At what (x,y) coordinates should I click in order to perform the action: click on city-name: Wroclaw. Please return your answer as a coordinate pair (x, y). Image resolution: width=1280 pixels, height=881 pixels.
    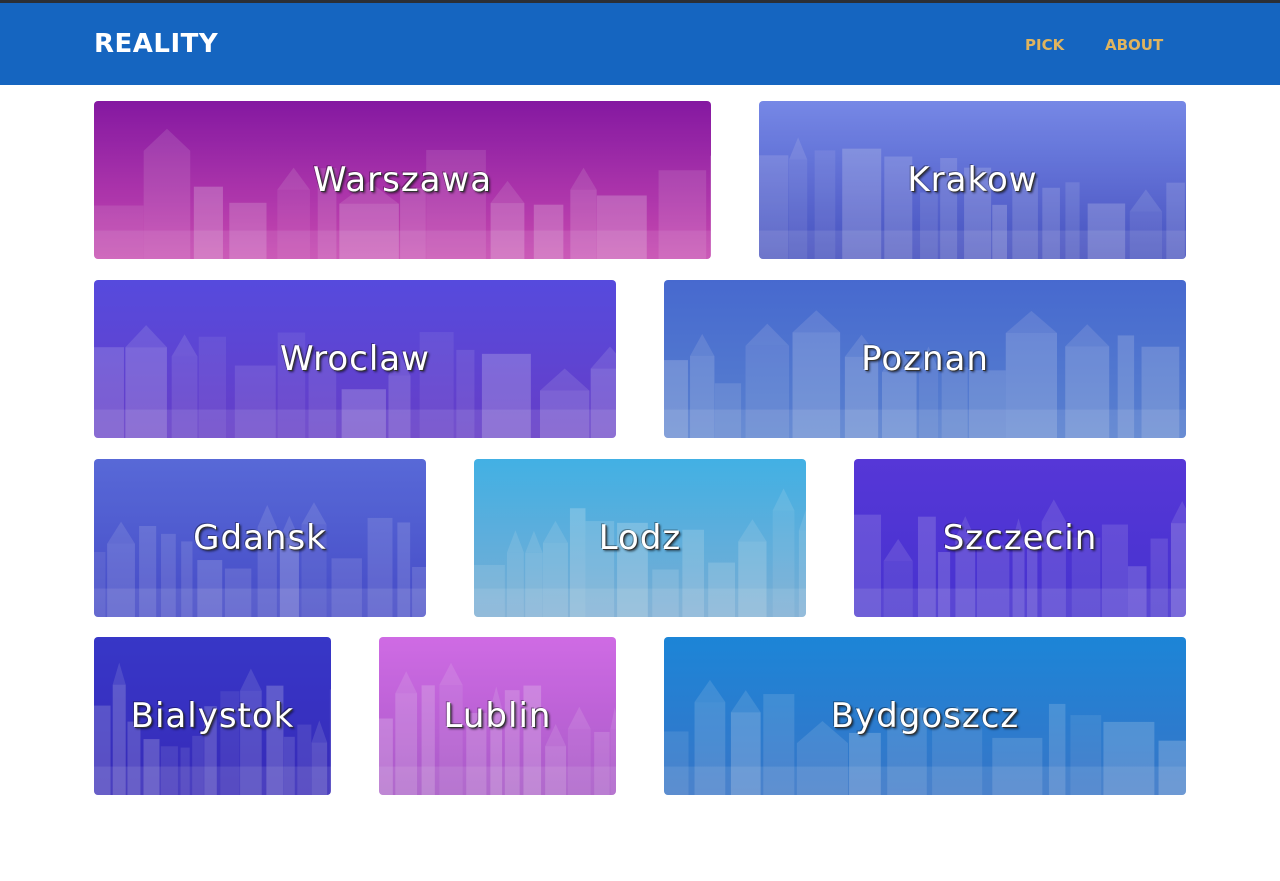
    Looking at the image, I should click on (355, 359).